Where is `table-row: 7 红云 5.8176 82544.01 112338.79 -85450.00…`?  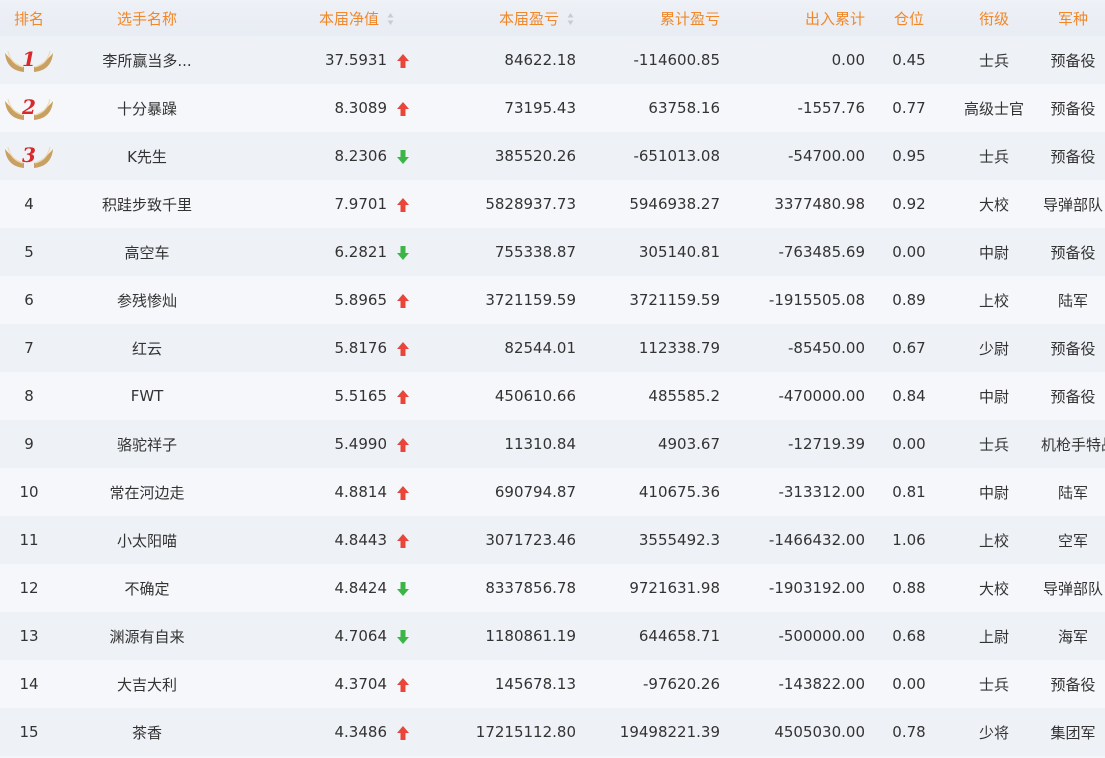
table-row: 7 红云 5.8176 82544.01 112338.79 -85450.00… is located at coordinates (552, 348).